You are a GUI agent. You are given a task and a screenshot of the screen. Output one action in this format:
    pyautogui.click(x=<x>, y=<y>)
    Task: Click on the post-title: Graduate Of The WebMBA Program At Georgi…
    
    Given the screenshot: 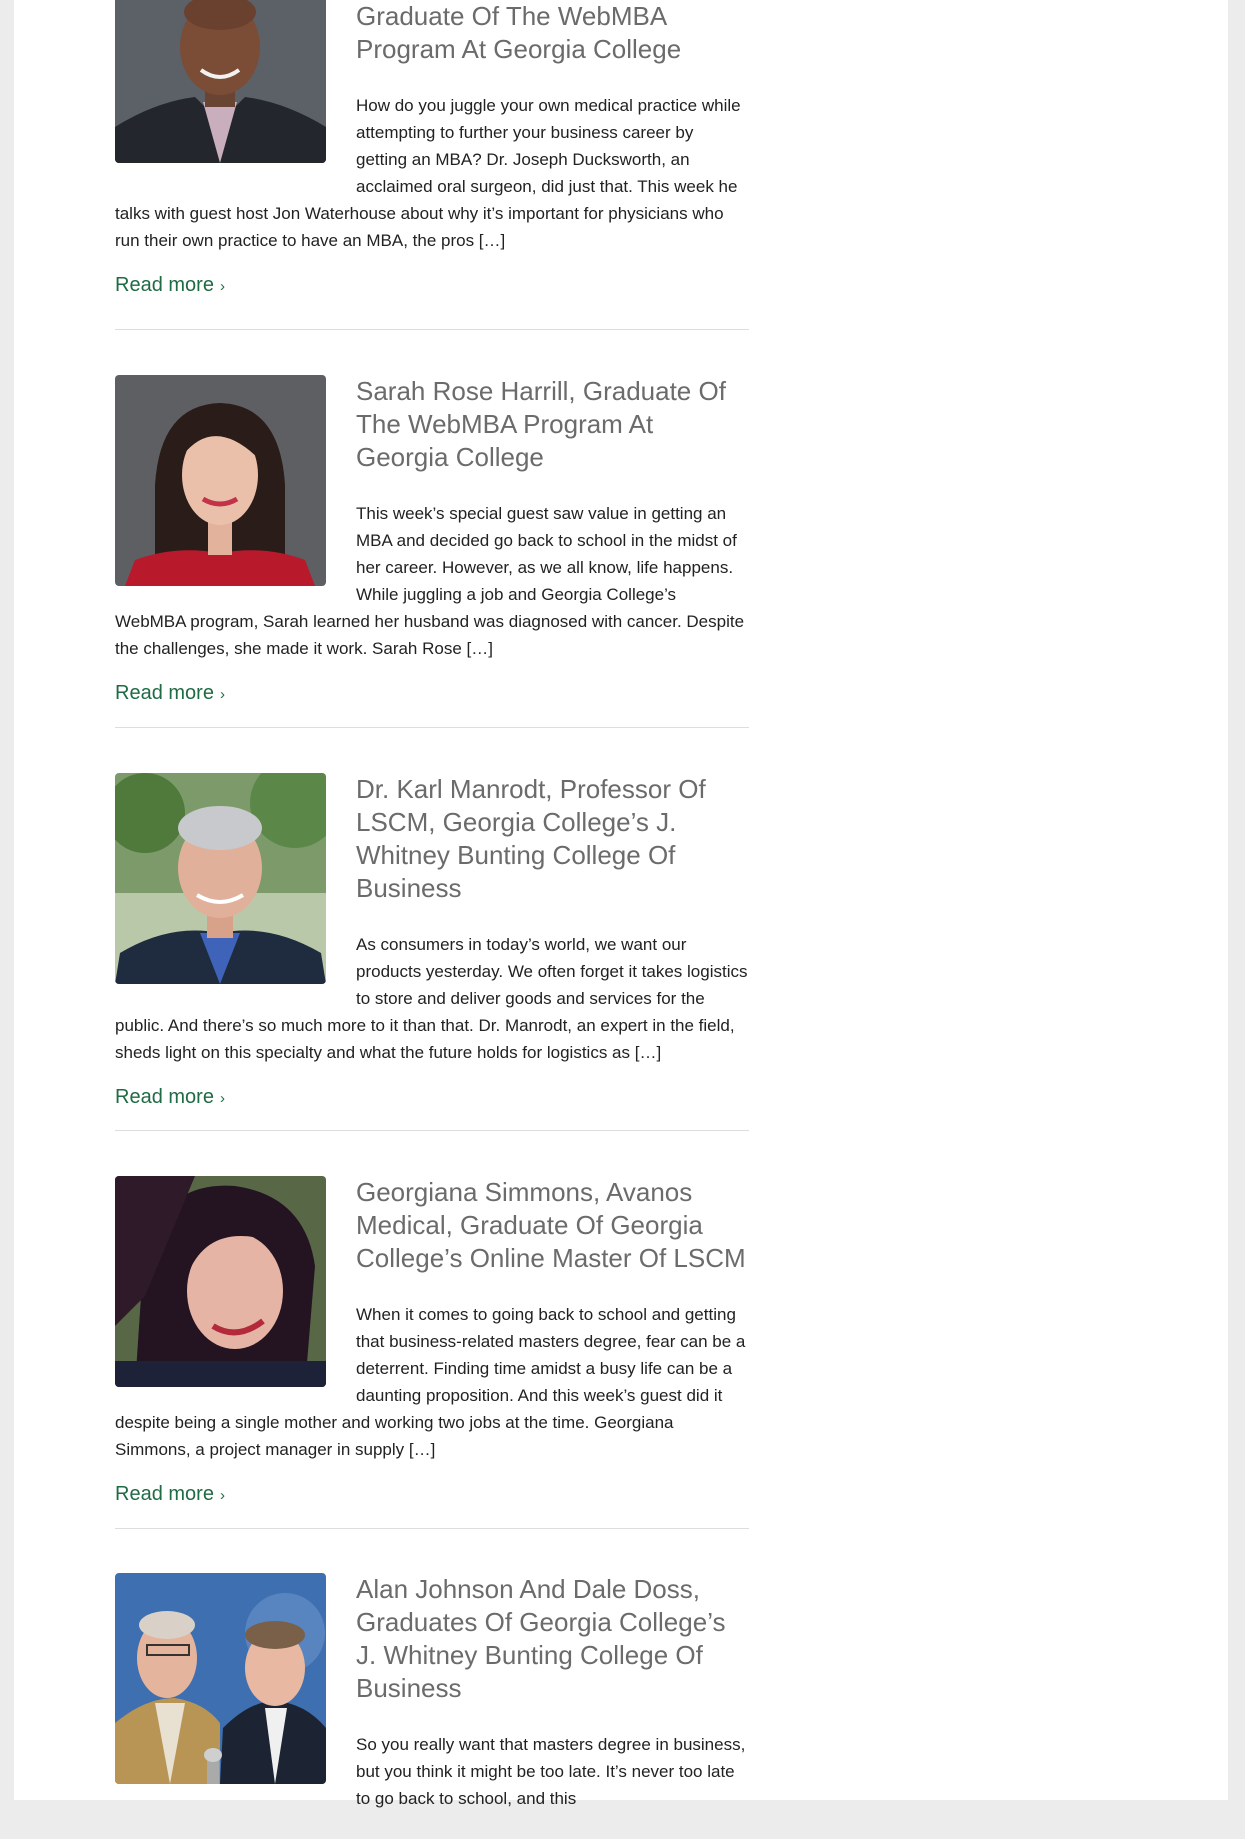 What is the action you would take?
    pyautogui.click(x=552, y=33)
    